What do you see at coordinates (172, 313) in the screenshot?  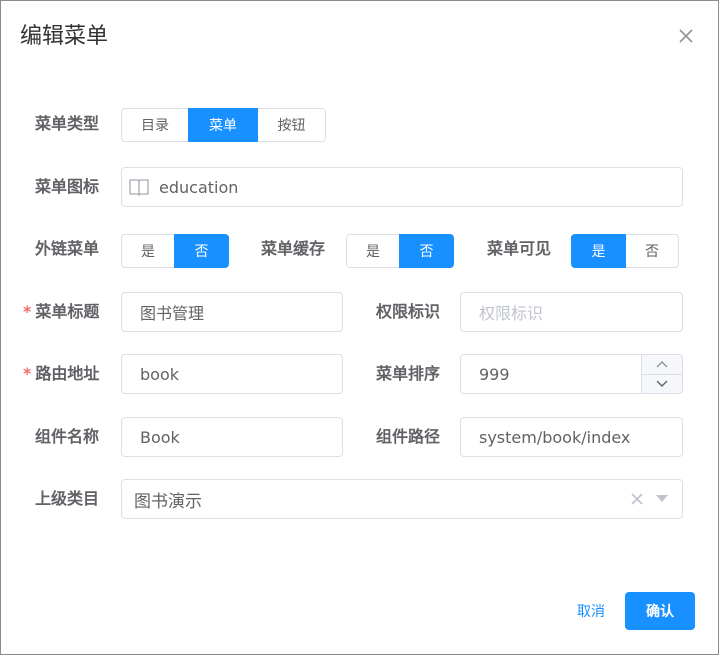 I see `menu-title-value: 图书管理` at bounding box center [172, 313].